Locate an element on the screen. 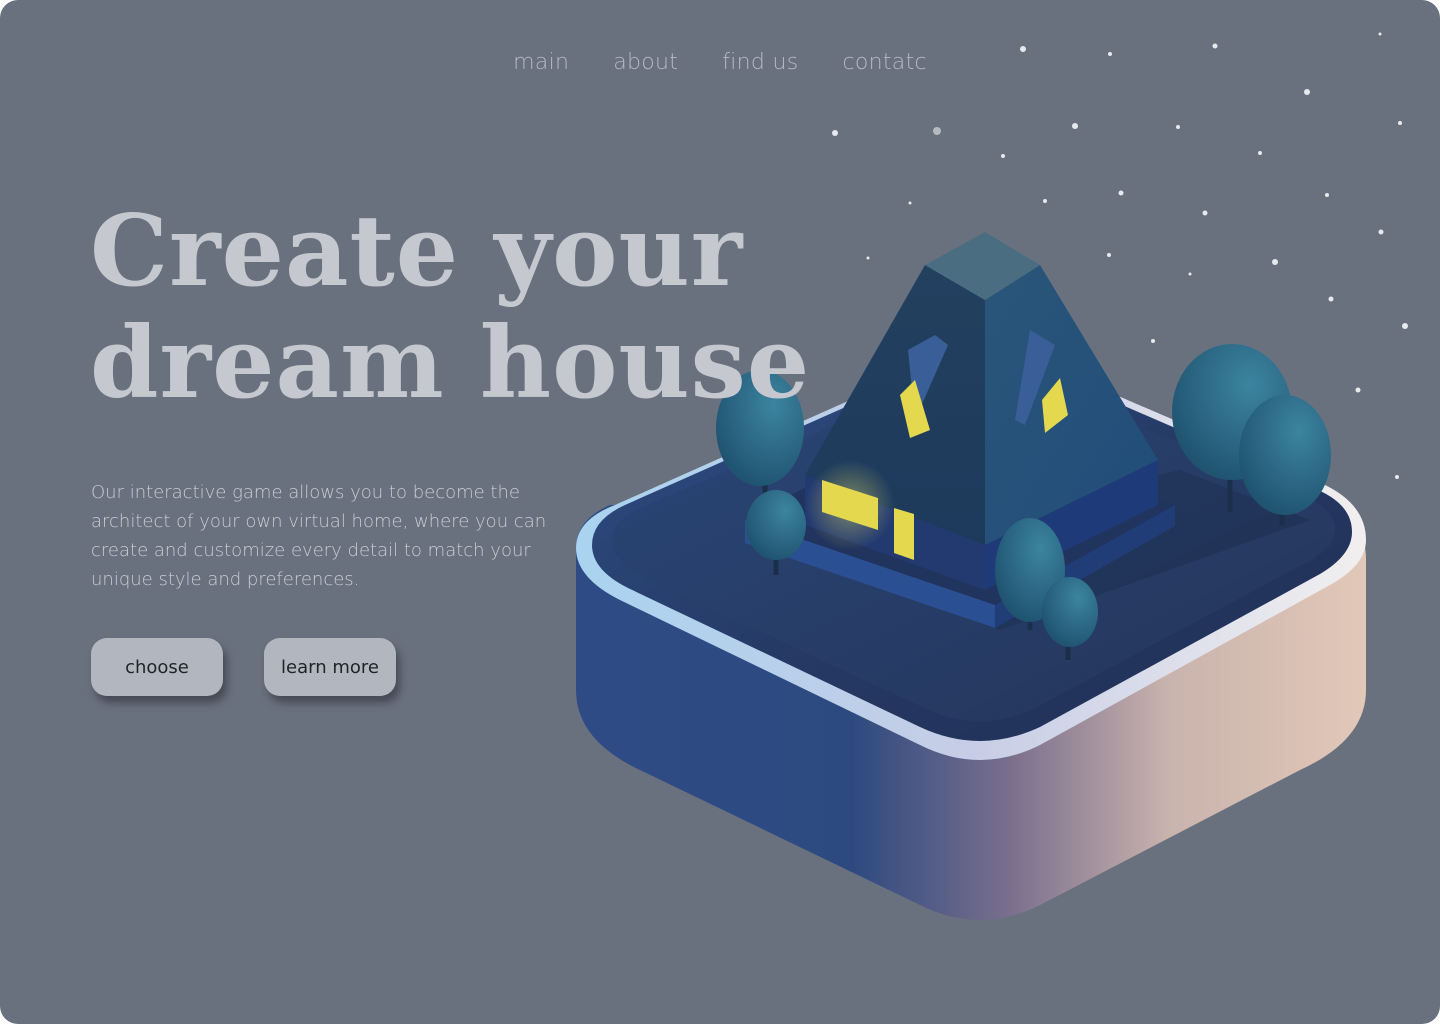 The image size is (1440, 1024). hero-title: Create your dream house is located at coordinates (450, 308).